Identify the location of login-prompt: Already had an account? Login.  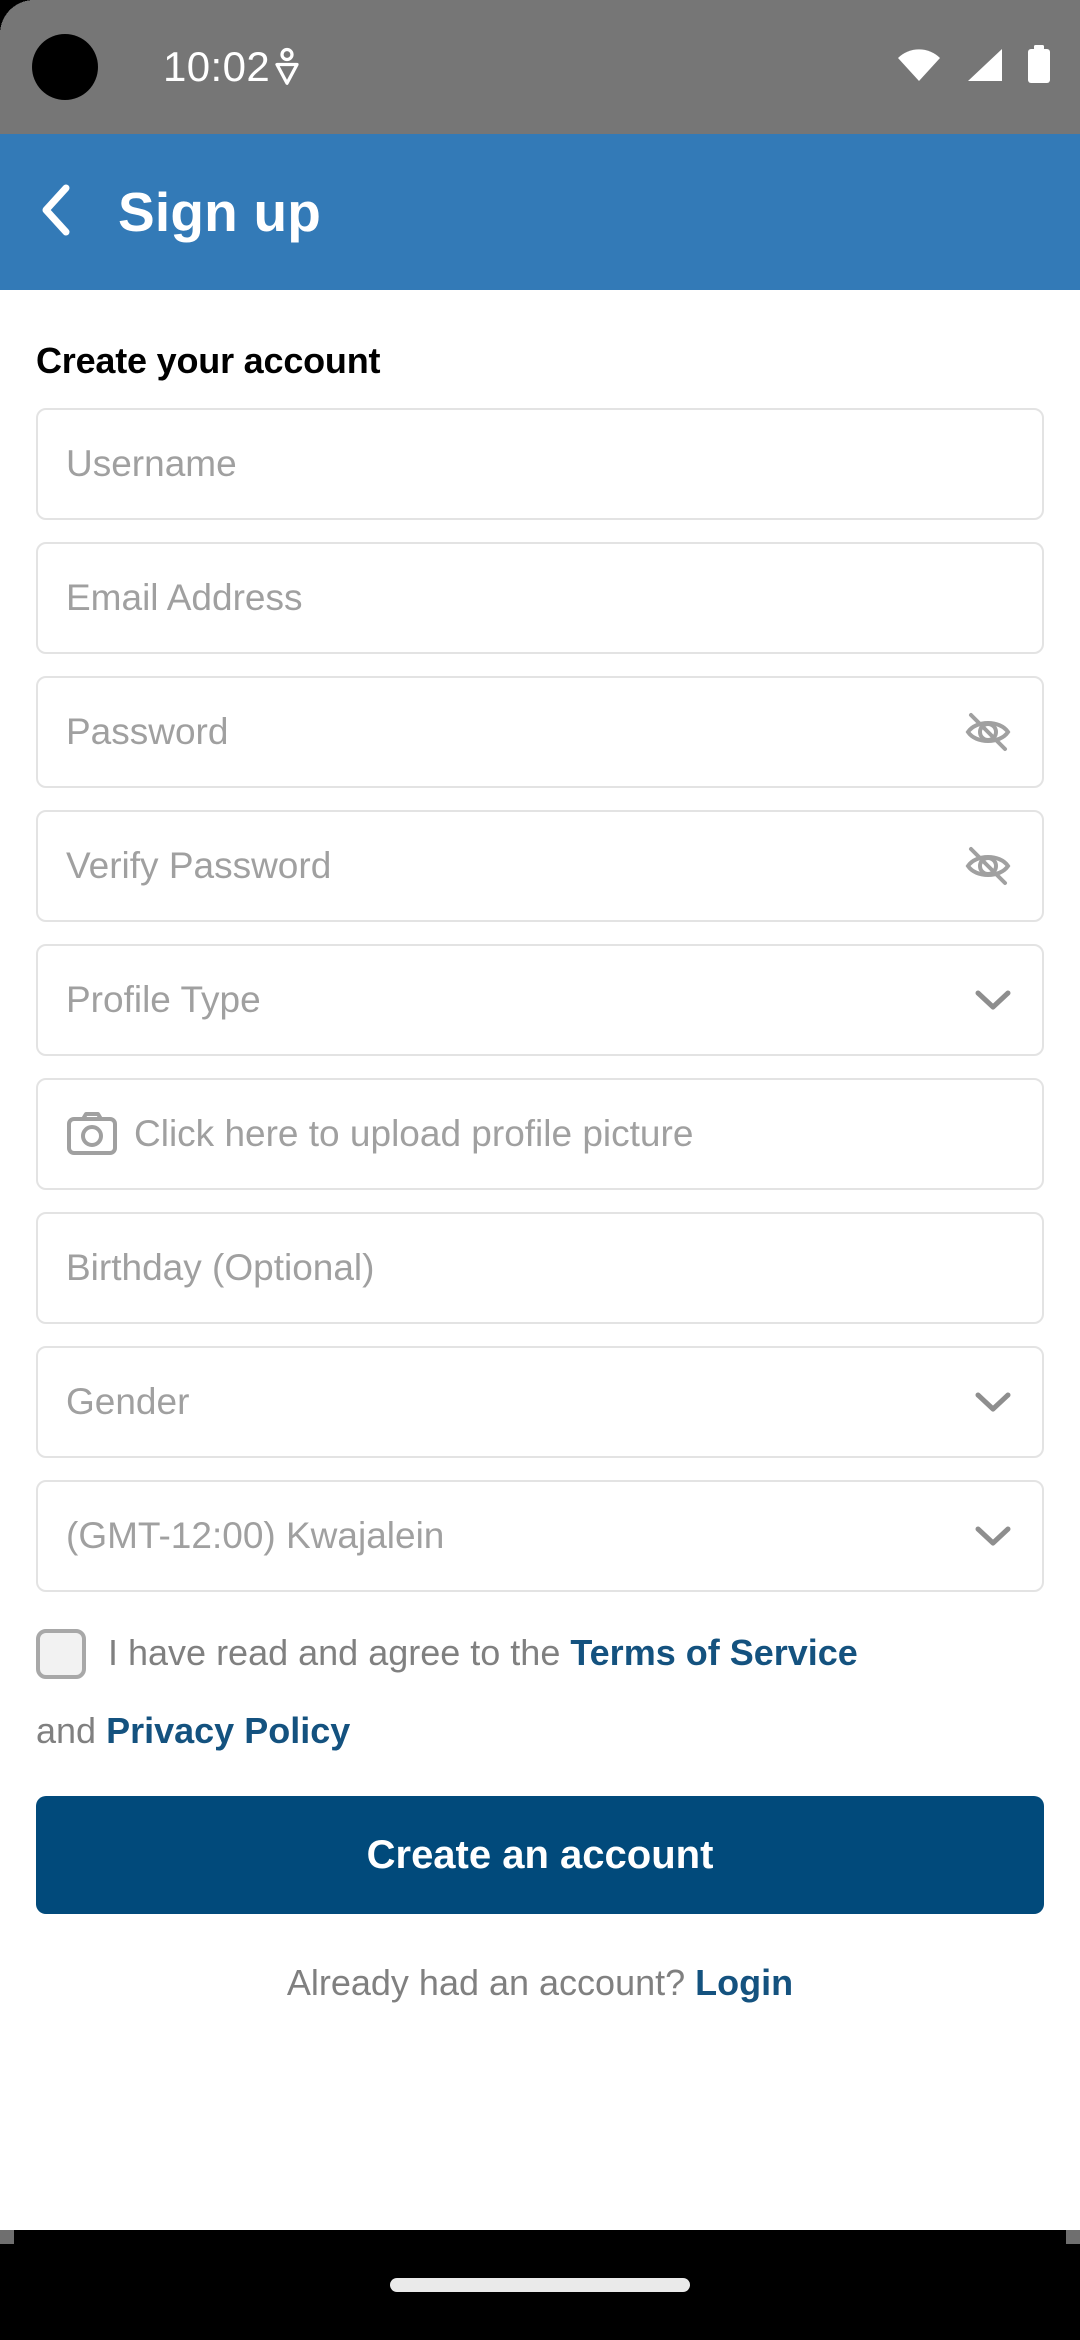
(540, 1983).